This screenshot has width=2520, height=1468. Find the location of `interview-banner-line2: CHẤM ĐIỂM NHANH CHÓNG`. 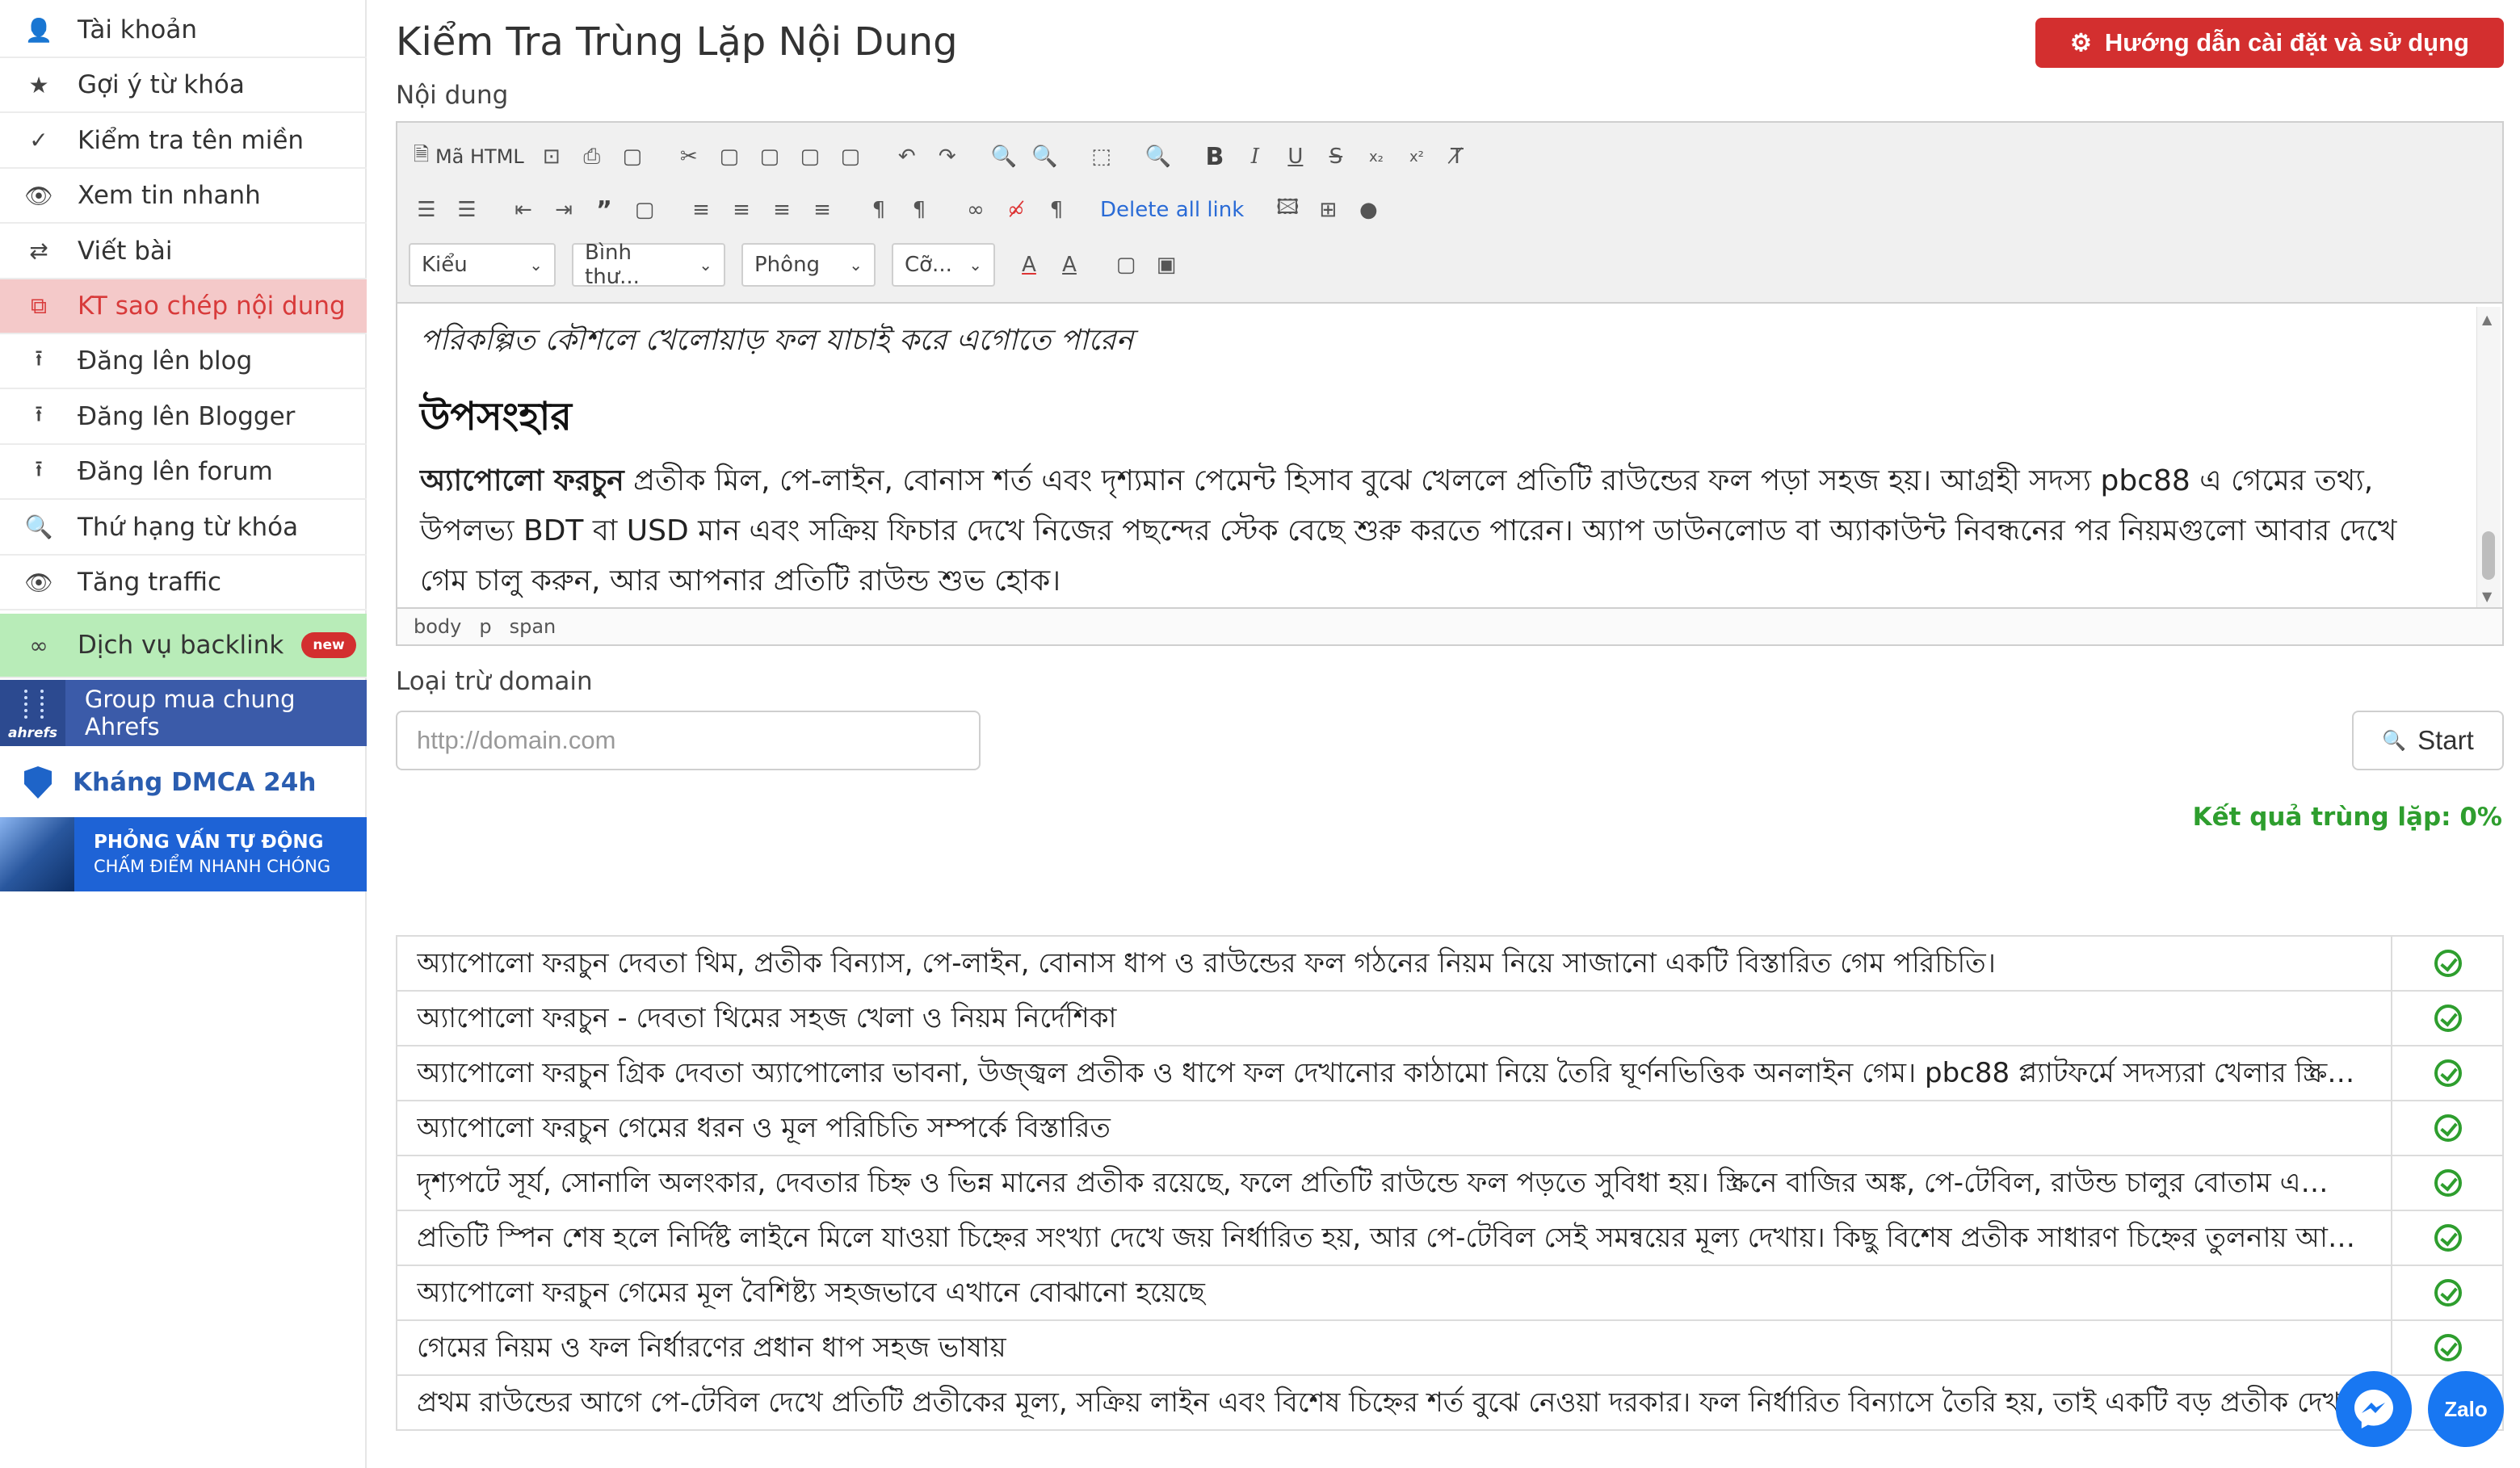

interview-banner-line2: CHẤM ĐIỂM NHANH CHÓNG is located at coordinates (213, 866).